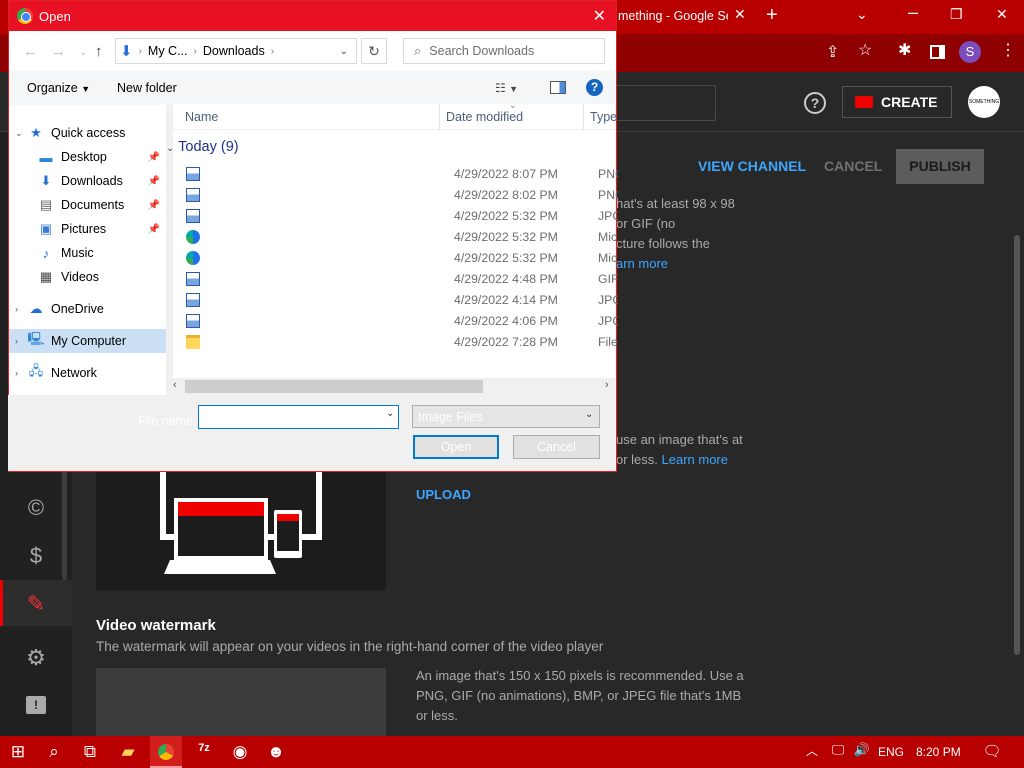 This screenshot has height=768, width=1024. Describe the element at coordinates (87, 133) in the screenshot. I see `nav-quick-access: ⌄ ★ Quick access` at that location.